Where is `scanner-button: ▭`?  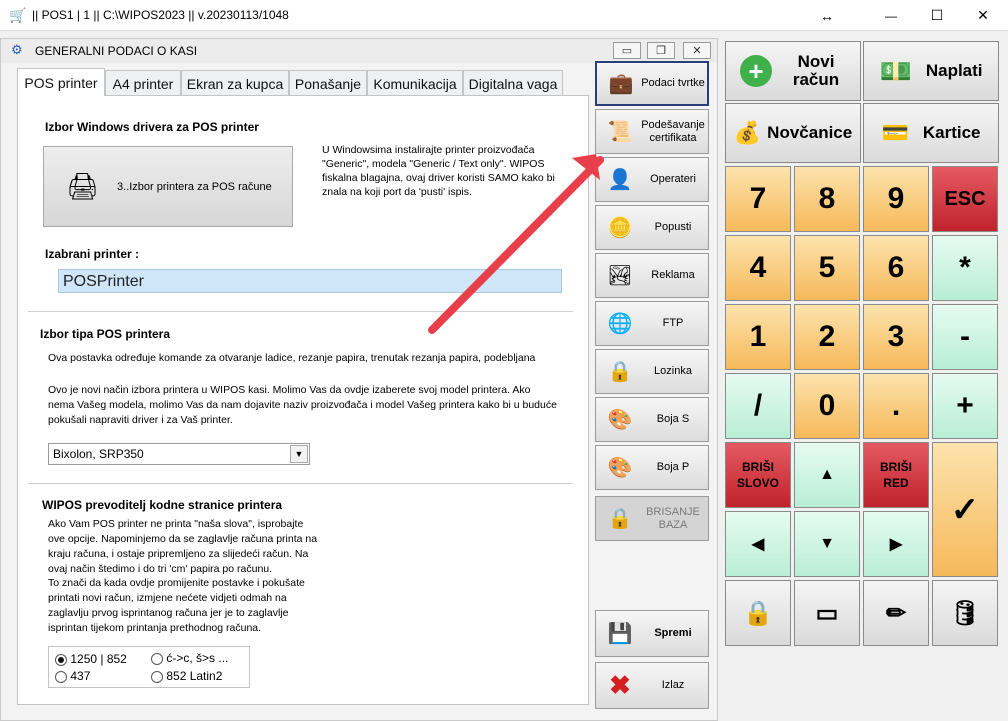 scanner-button: ▭ is located at coordinates (827, 613).